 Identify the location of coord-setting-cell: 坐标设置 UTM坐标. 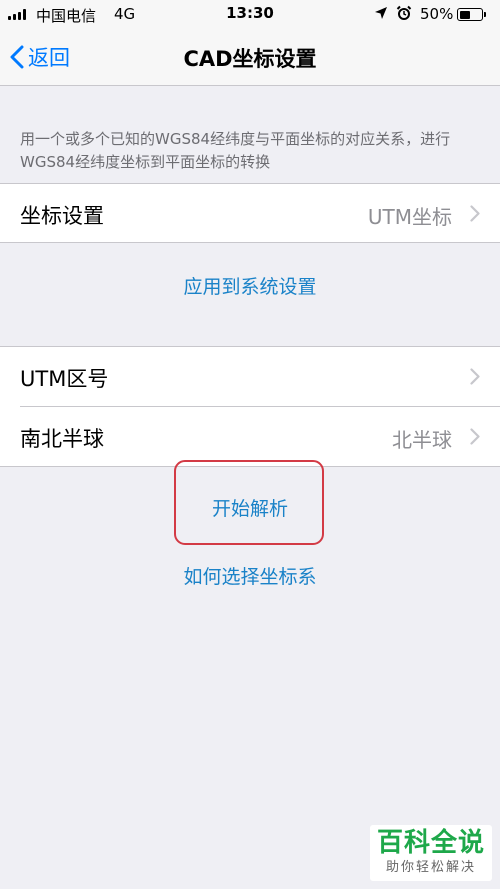
(250, 213).